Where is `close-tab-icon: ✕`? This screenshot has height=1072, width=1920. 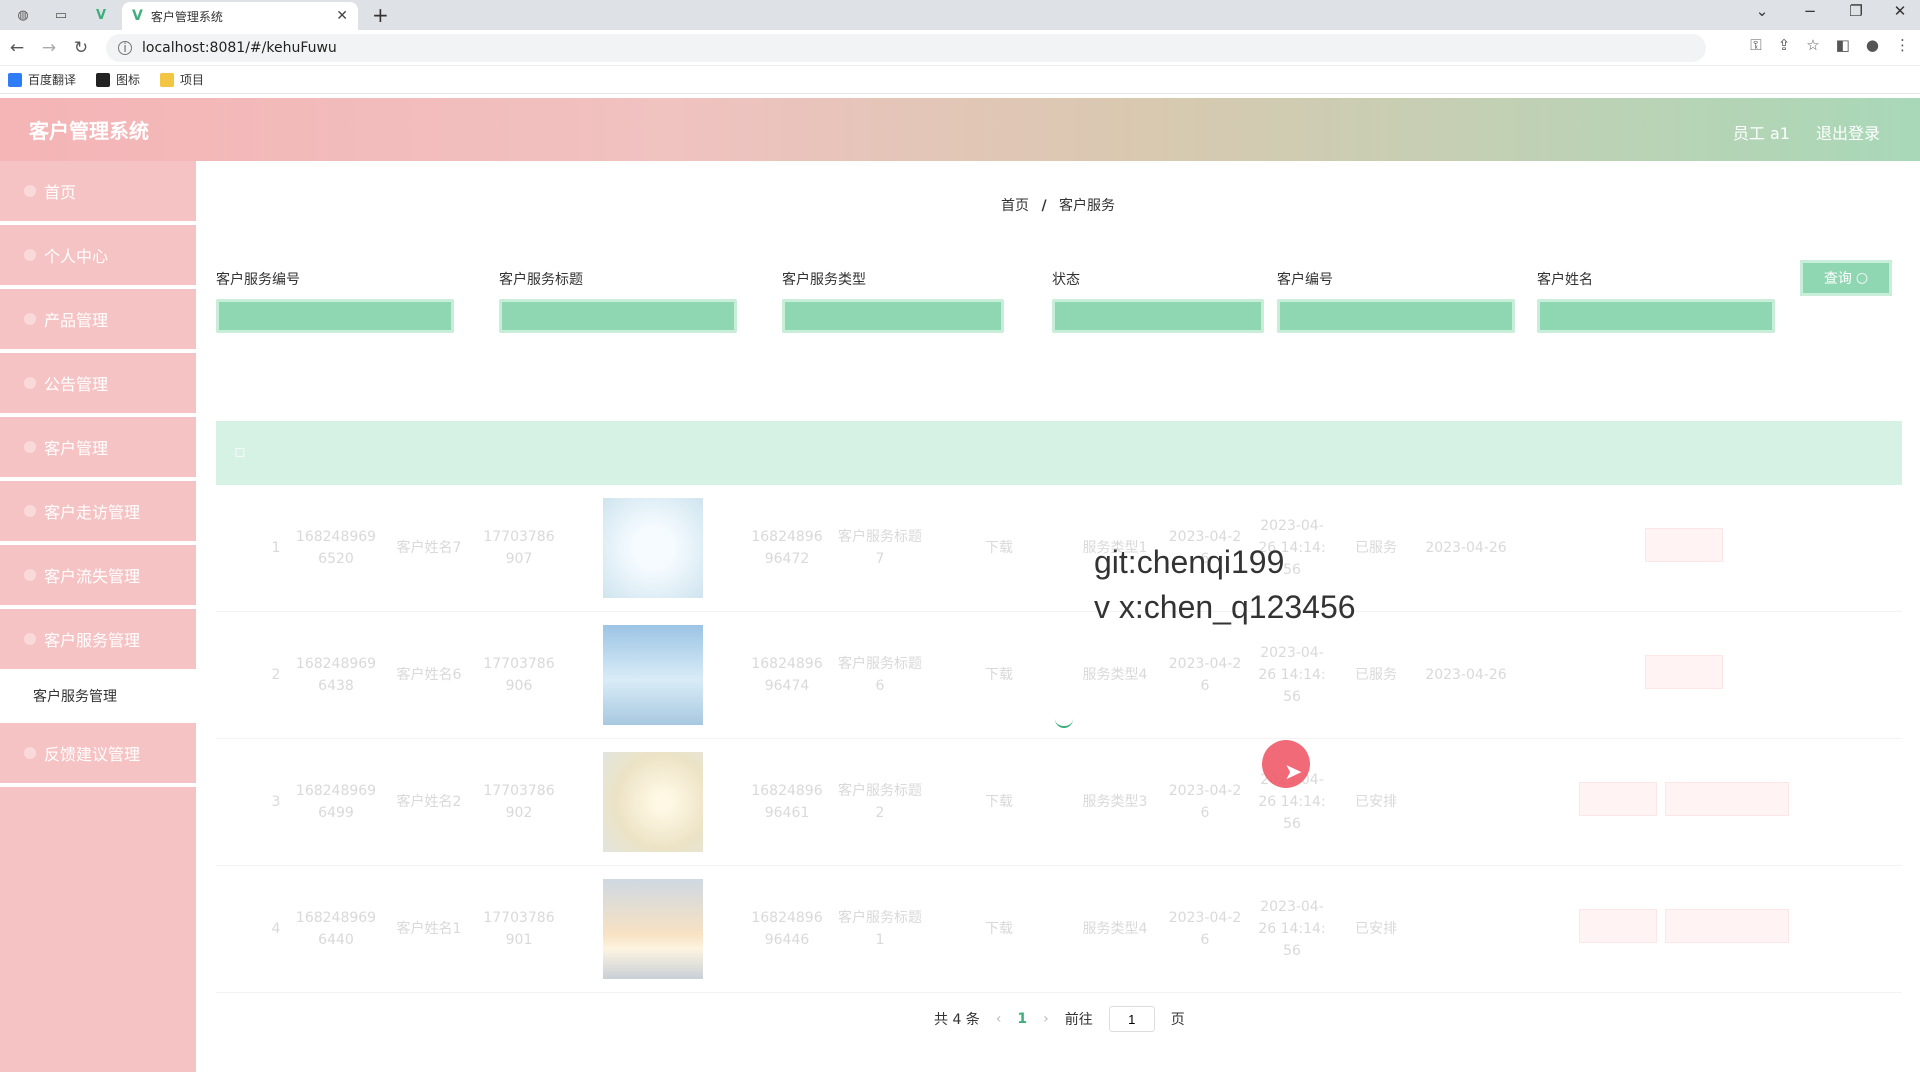 close-tab-icon: ✕ is located at coordinates (342, 16).